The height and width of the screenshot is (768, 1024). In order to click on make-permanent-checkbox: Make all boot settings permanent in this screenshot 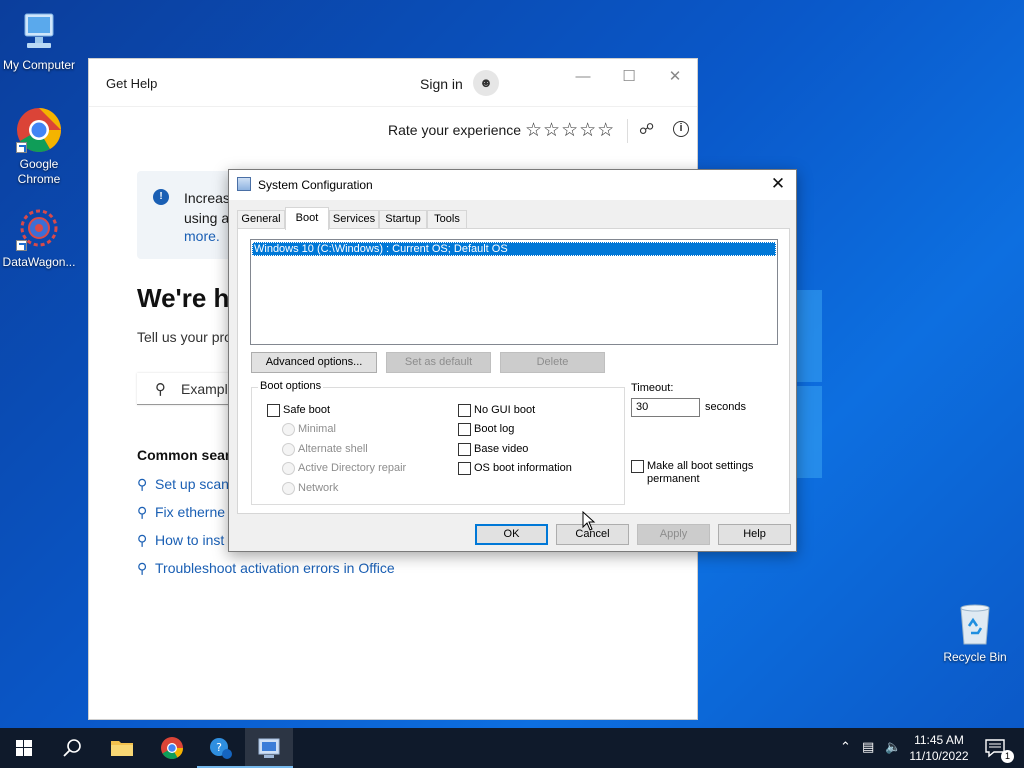, I will do `click(701, 473)`.